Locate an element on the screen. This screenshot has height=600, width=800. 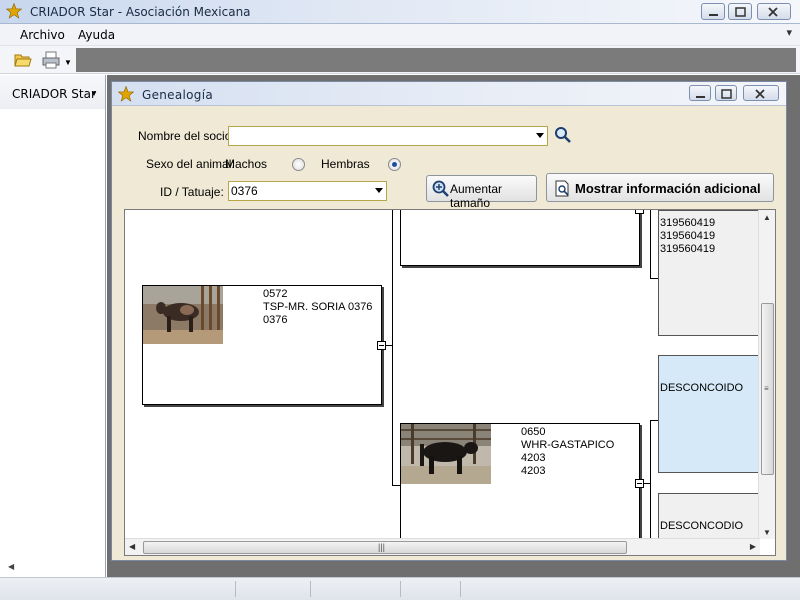
ancestor-info: 319560419 319560419 319560419 is located at coordinates (687, 236).